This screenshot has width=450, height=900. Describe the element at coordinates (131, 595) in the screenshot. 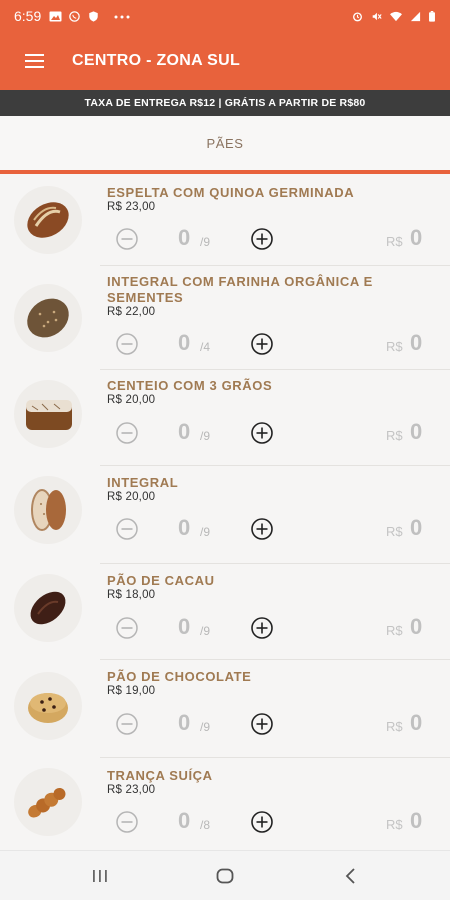

I see `product-price: R$ 18,00` at that location.